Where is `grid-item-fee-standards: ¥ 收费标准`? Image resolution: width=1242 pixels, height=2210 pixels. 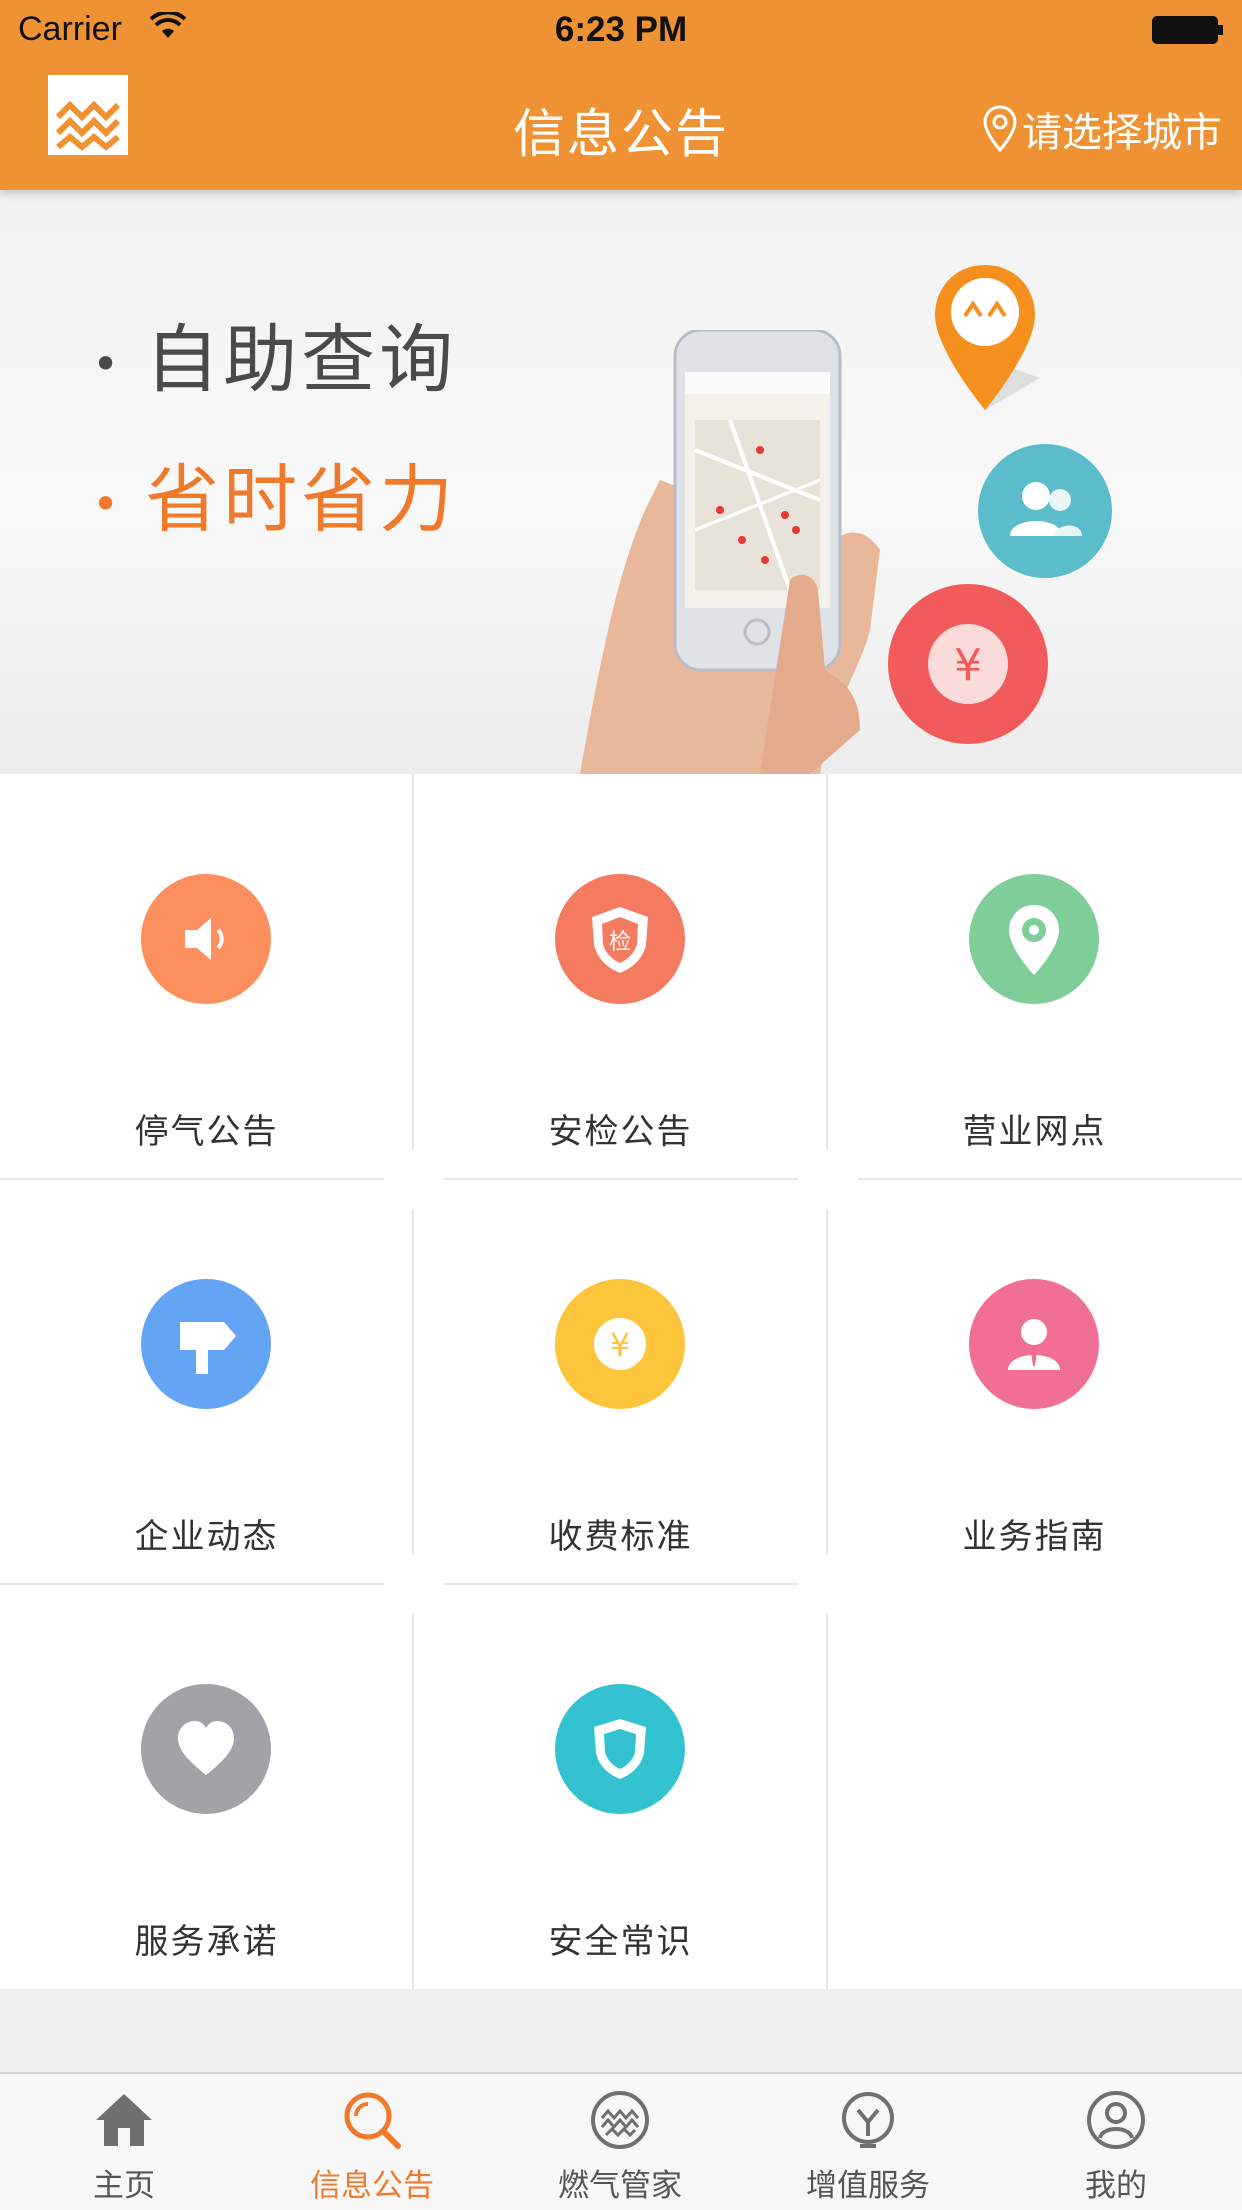 grid-item-fee-standards: ¥ 收费标准 is located at coordinates (620, 1381).